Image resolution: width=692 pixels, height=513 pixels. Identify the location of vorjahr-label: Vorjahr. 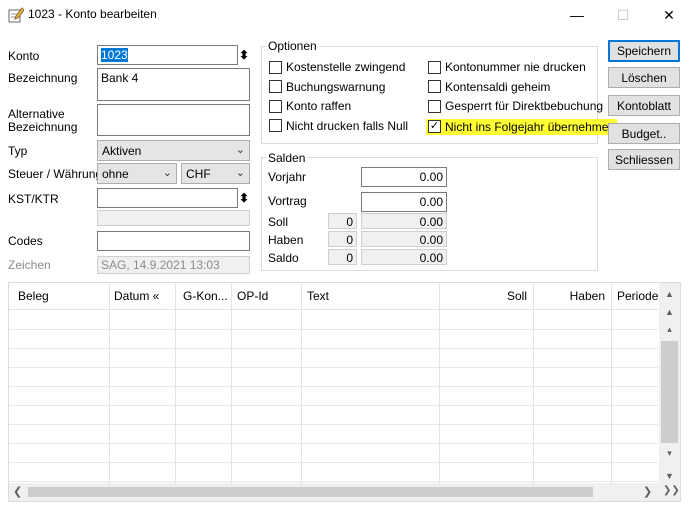
(287, 177).